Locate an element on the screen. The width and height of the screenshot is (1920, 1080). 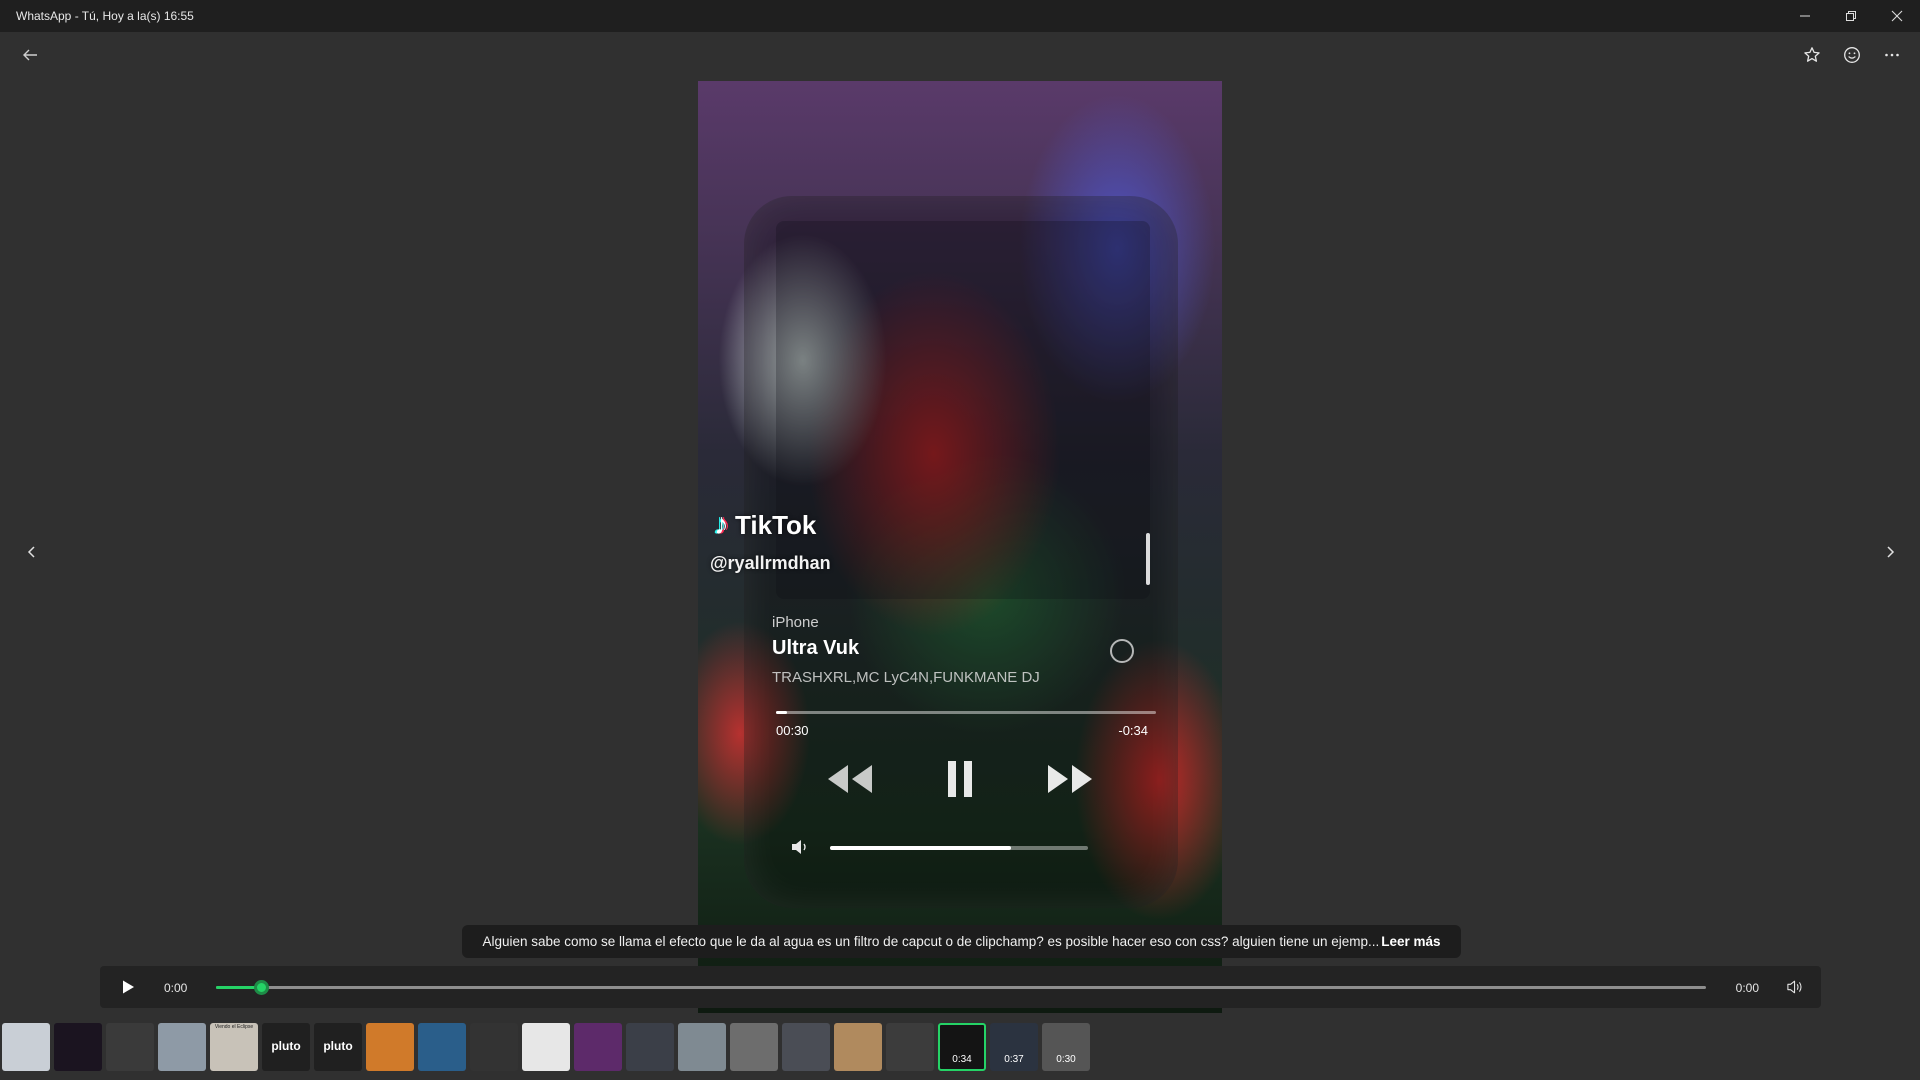
close-button is located at coordinates (1897, 16).